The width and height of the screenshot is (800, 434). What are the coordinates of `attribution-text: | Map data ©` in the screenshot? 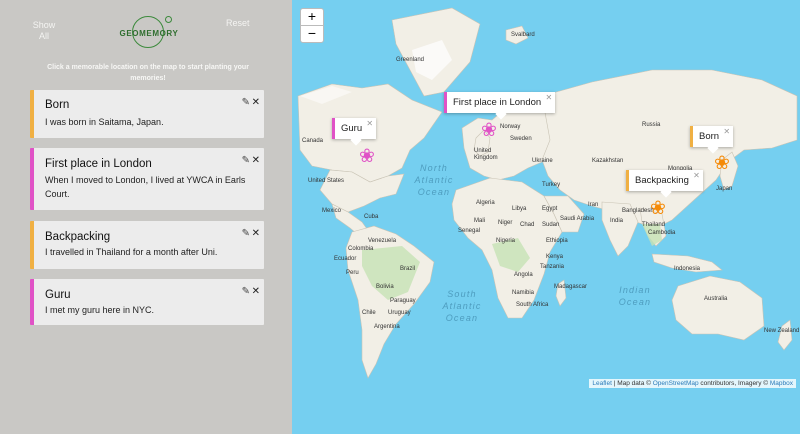 It's located at (632, 383).